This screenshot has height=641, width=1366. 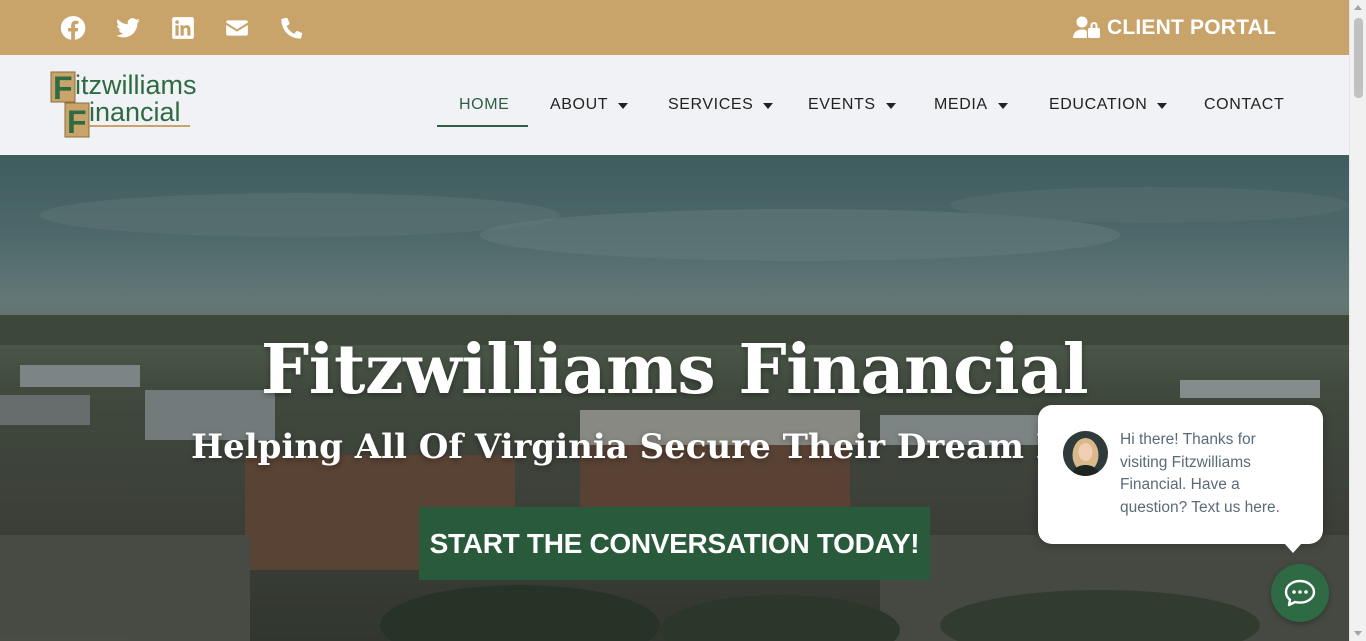 I want to click on svg-text: itzwilliams, so click(x=136, y=85).